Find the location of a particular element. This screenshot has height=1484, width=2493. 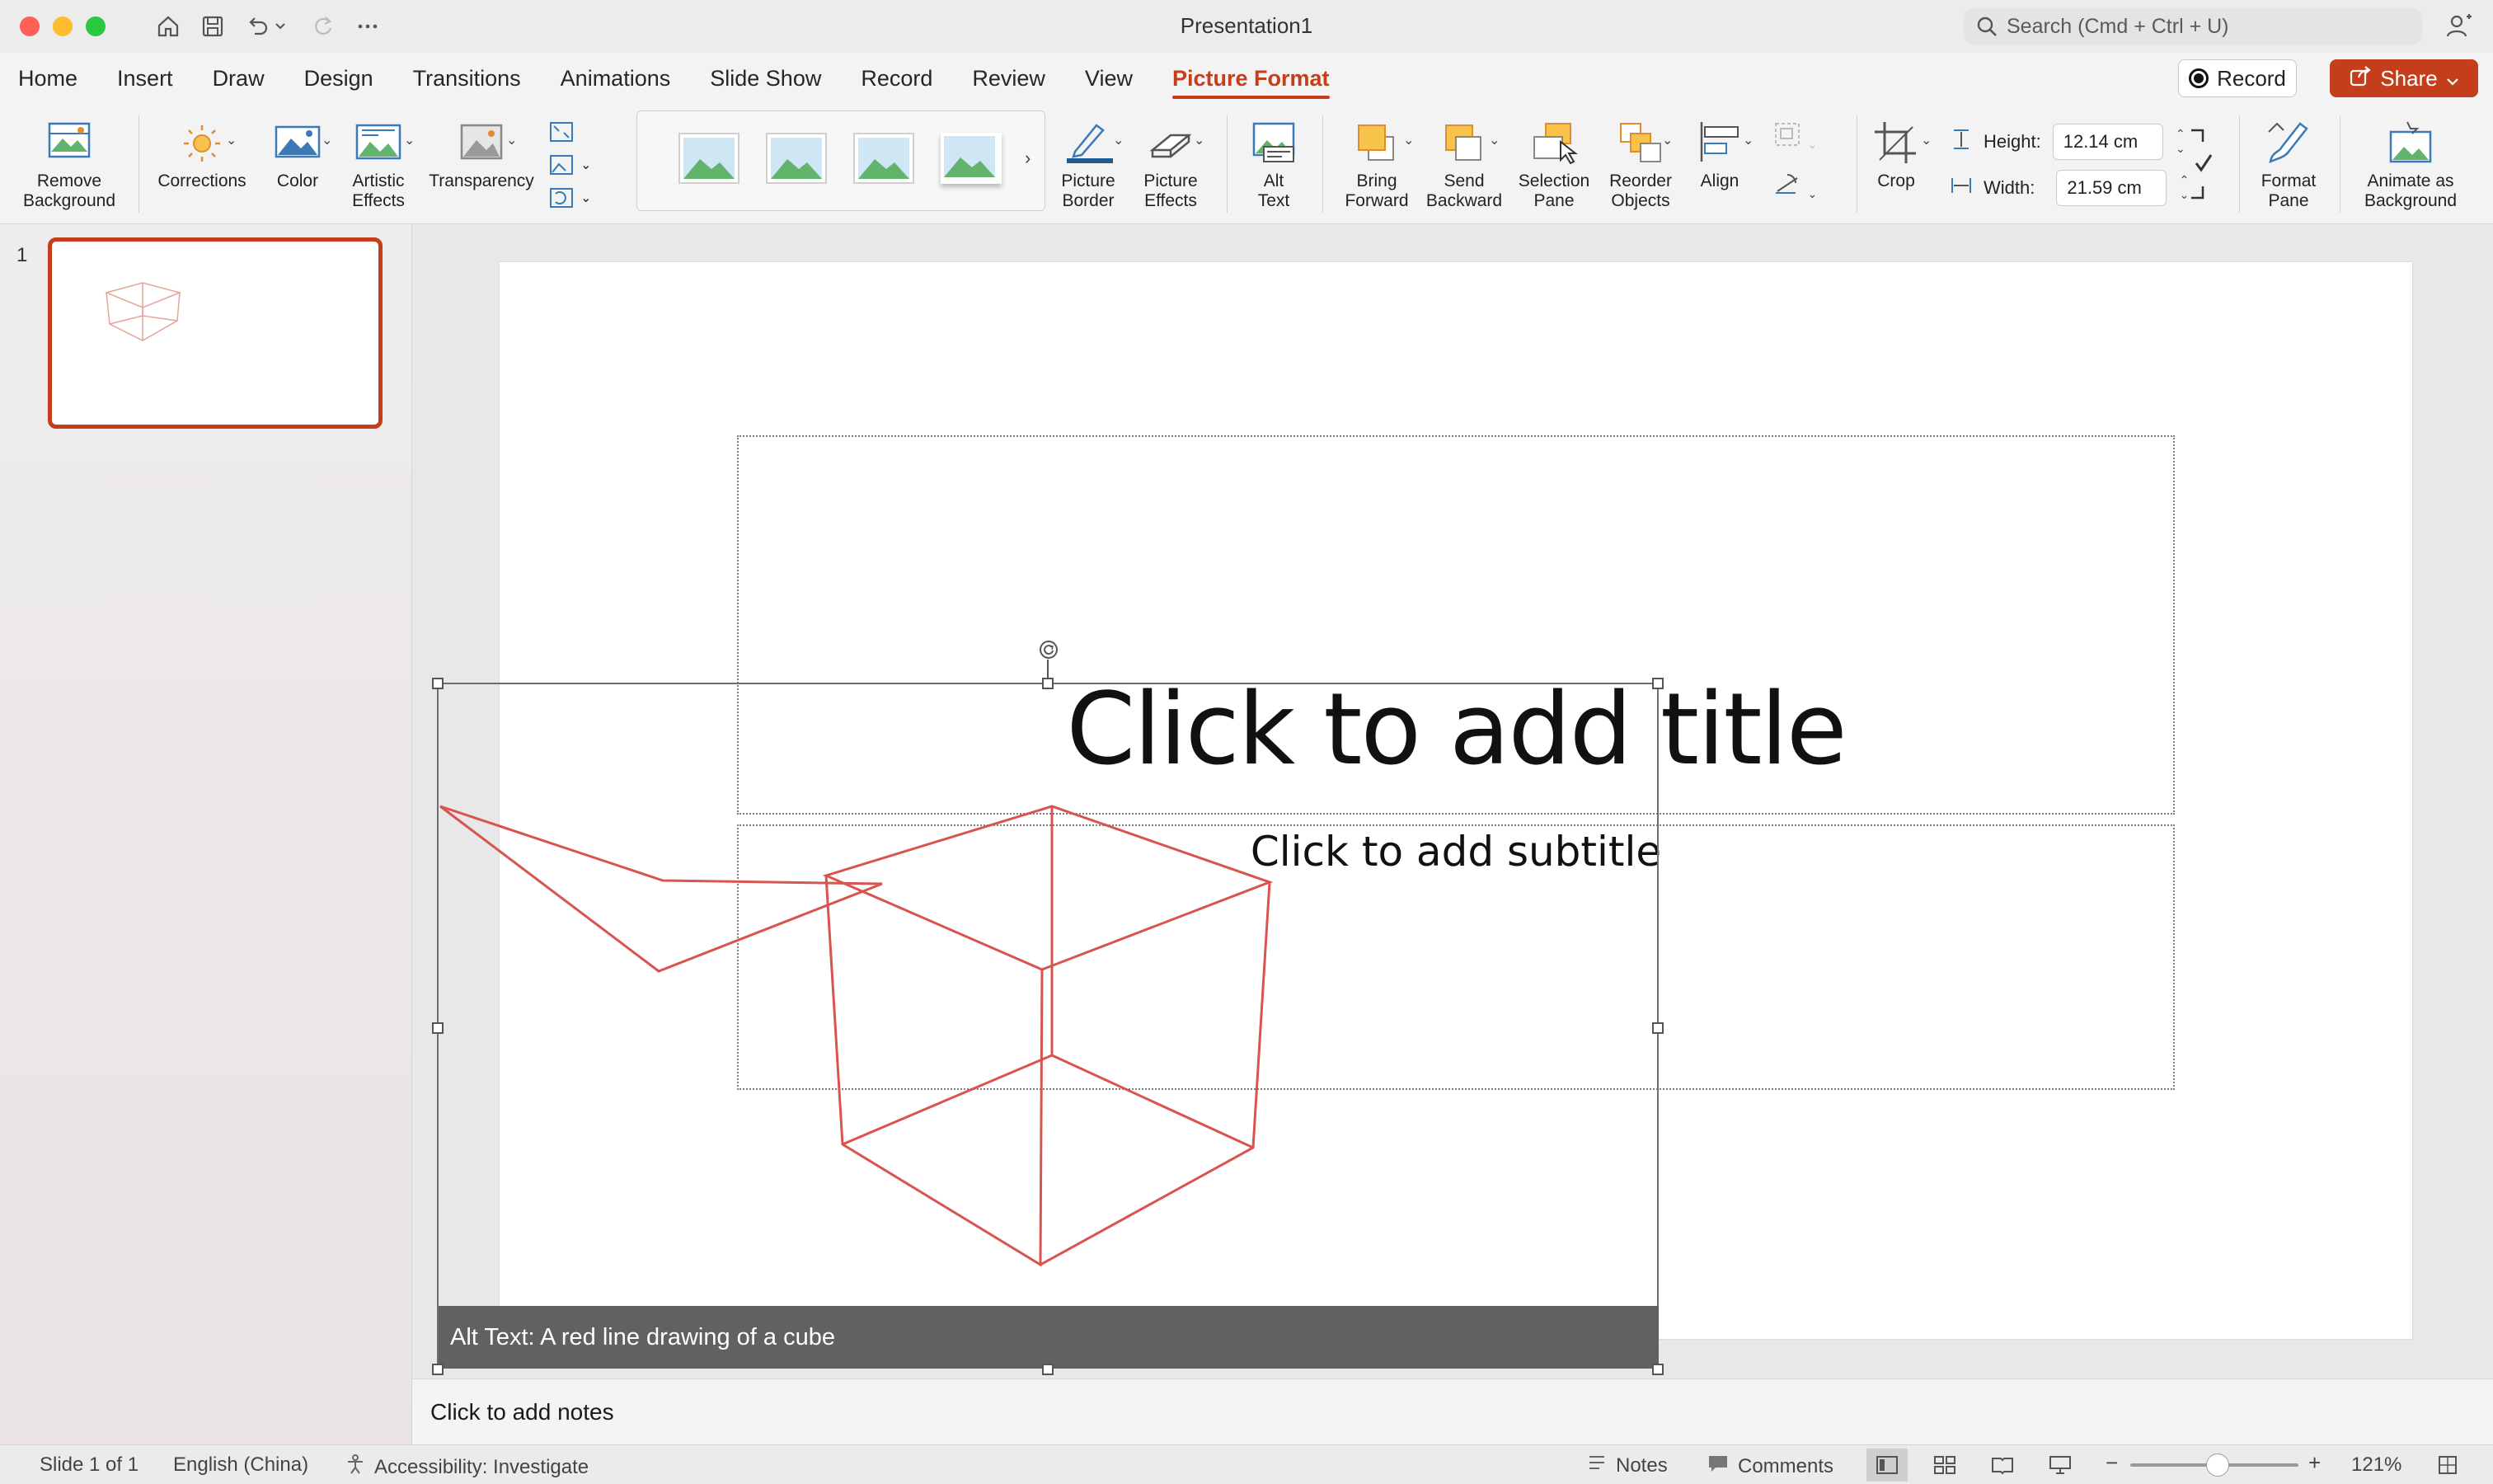

comments-toggle: Comments is located at coordinates (1770, 1466).